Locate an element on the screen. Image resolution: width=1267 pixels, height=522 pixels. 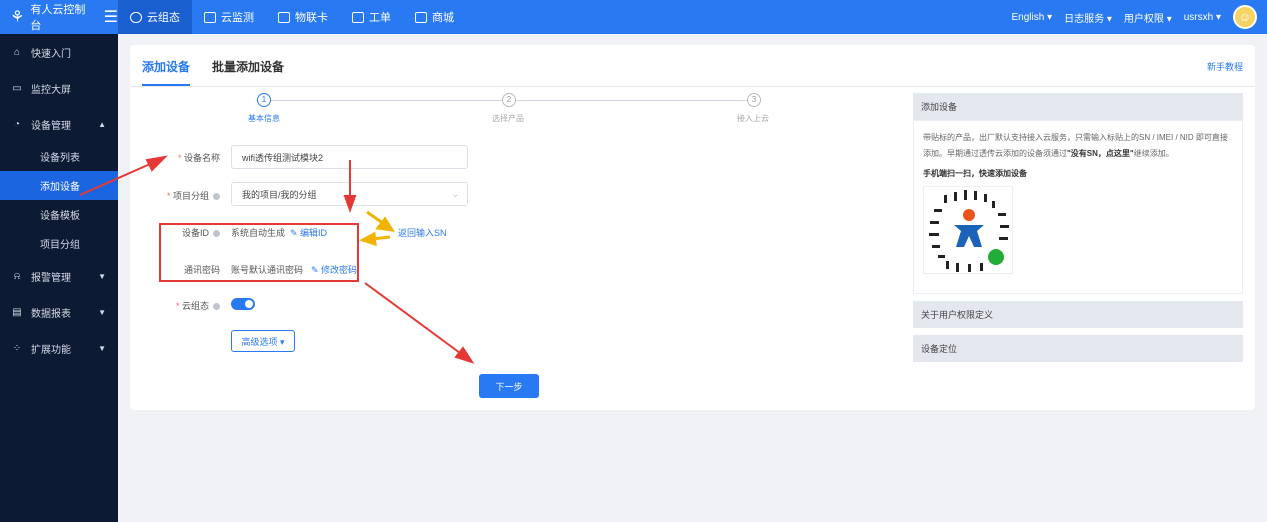
step-3-label: 接入上云 is located at coordinates (753, 118).